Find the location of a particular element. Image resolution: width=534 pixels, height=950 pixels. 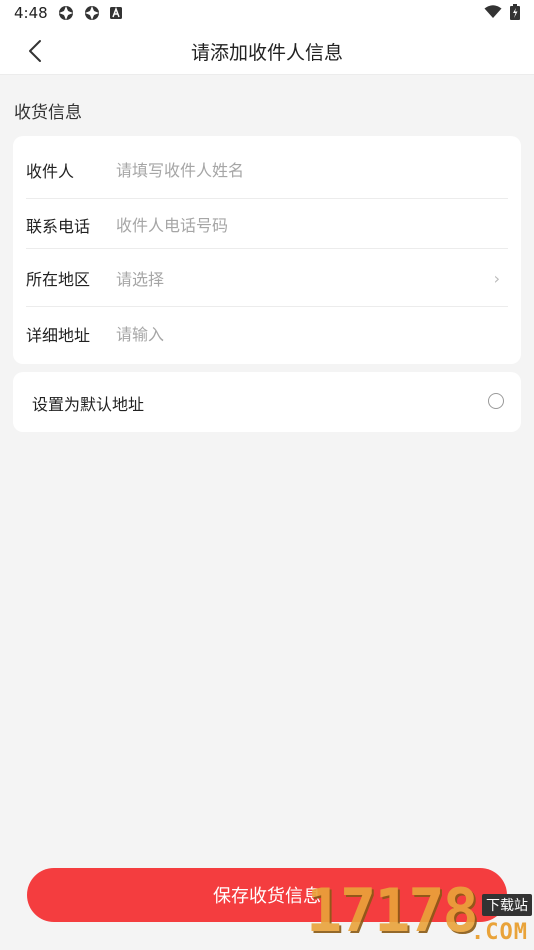

phone-row: 联系电话 is located at coordinates (267, 225).